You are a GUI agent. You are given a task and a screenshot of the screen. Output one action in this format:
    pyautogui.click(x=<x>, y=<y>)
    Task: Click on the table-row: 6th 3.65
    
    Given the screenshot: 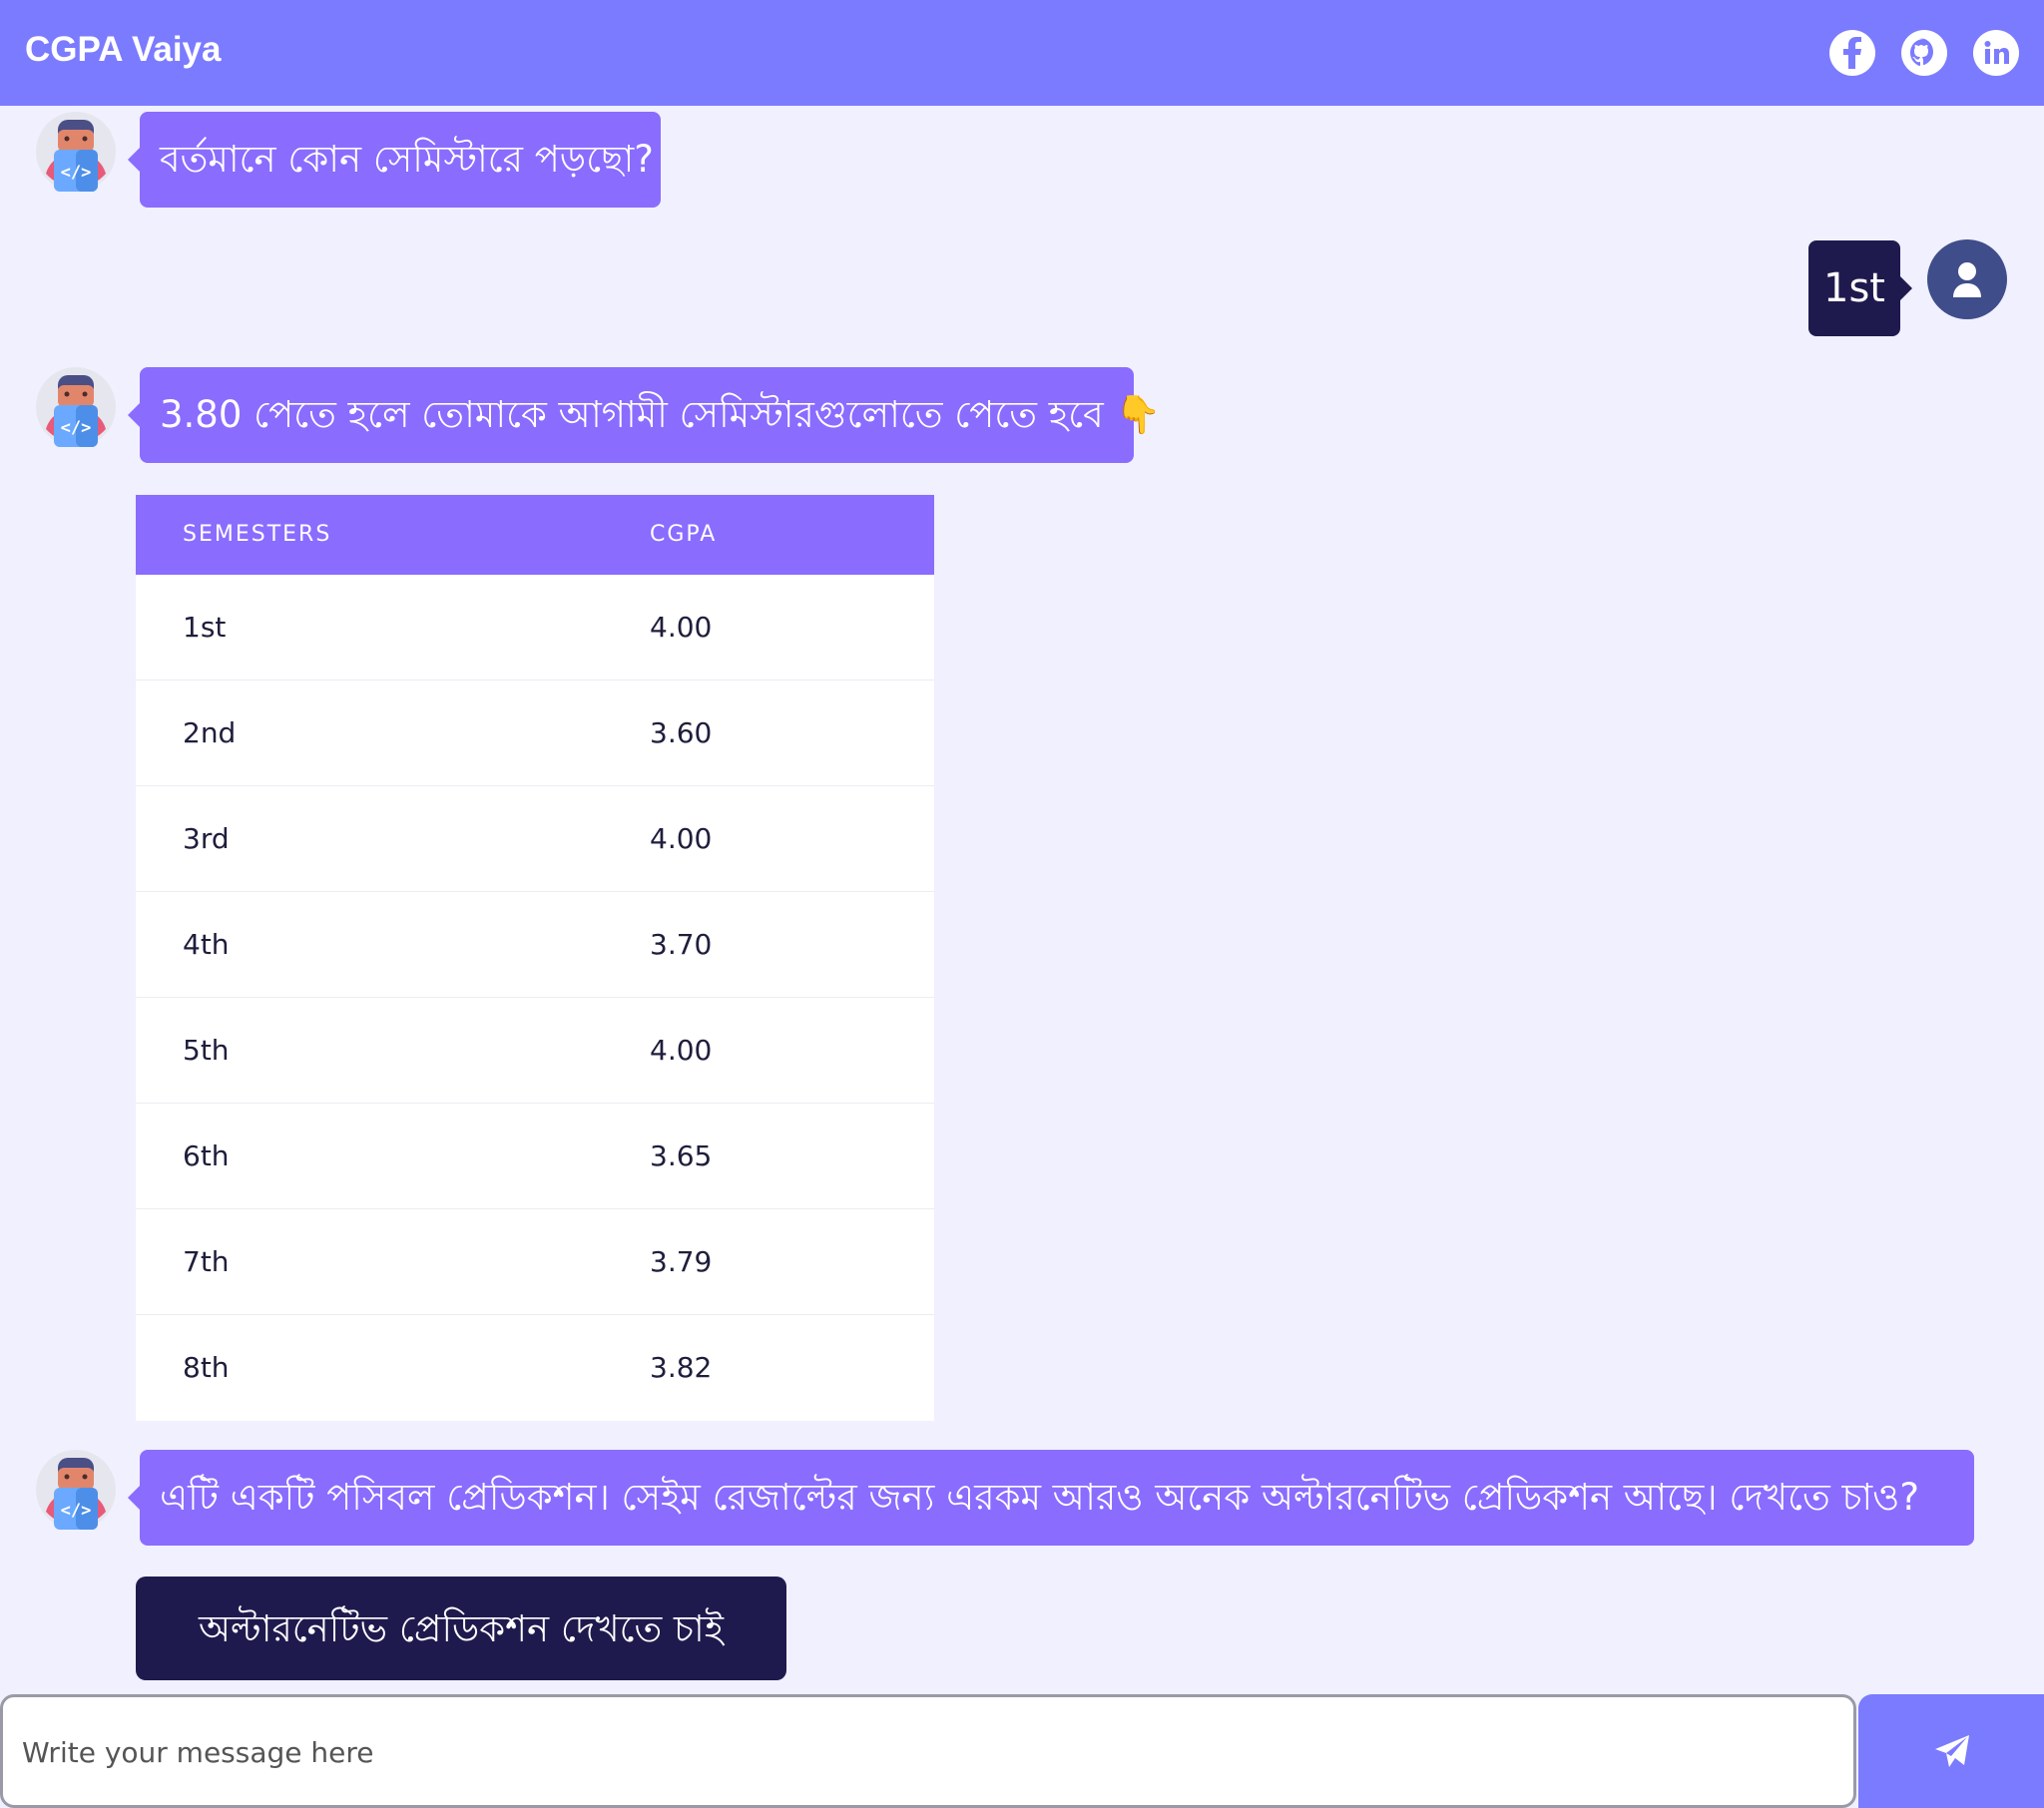 What is the action you would take?
    pyautogui.click(x=535, y=1156)
    